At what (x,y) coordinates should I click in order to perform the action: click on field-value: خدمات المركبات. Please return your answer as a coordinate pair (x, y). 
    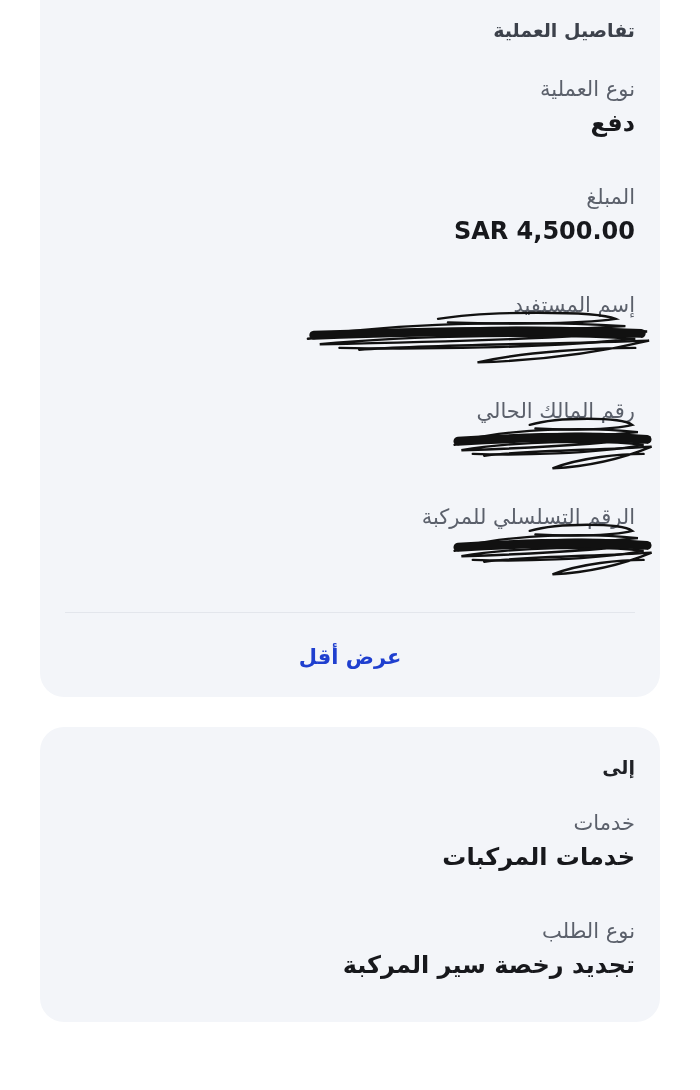
    Looking at the image, I should click on (538, 857).